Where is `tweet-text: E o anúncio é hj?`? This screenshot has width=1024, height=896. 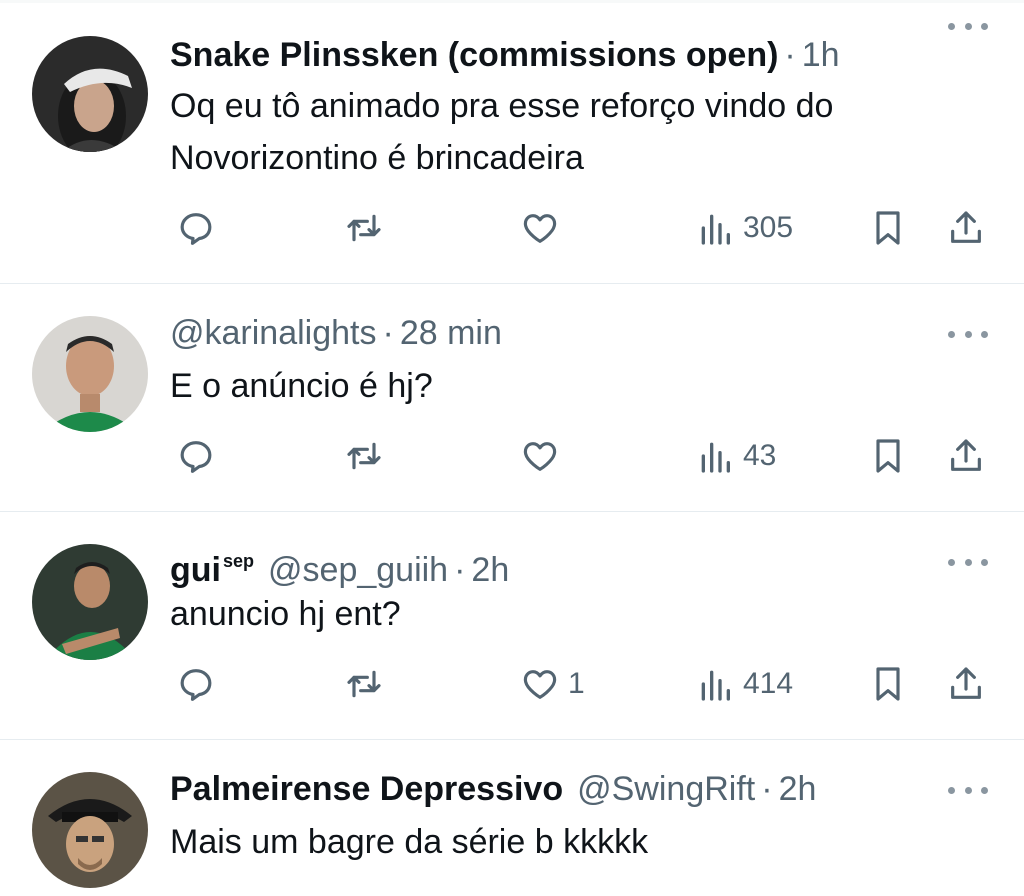
tweet-text: E o anúncio é hj? is located at coordinates (301, 386).